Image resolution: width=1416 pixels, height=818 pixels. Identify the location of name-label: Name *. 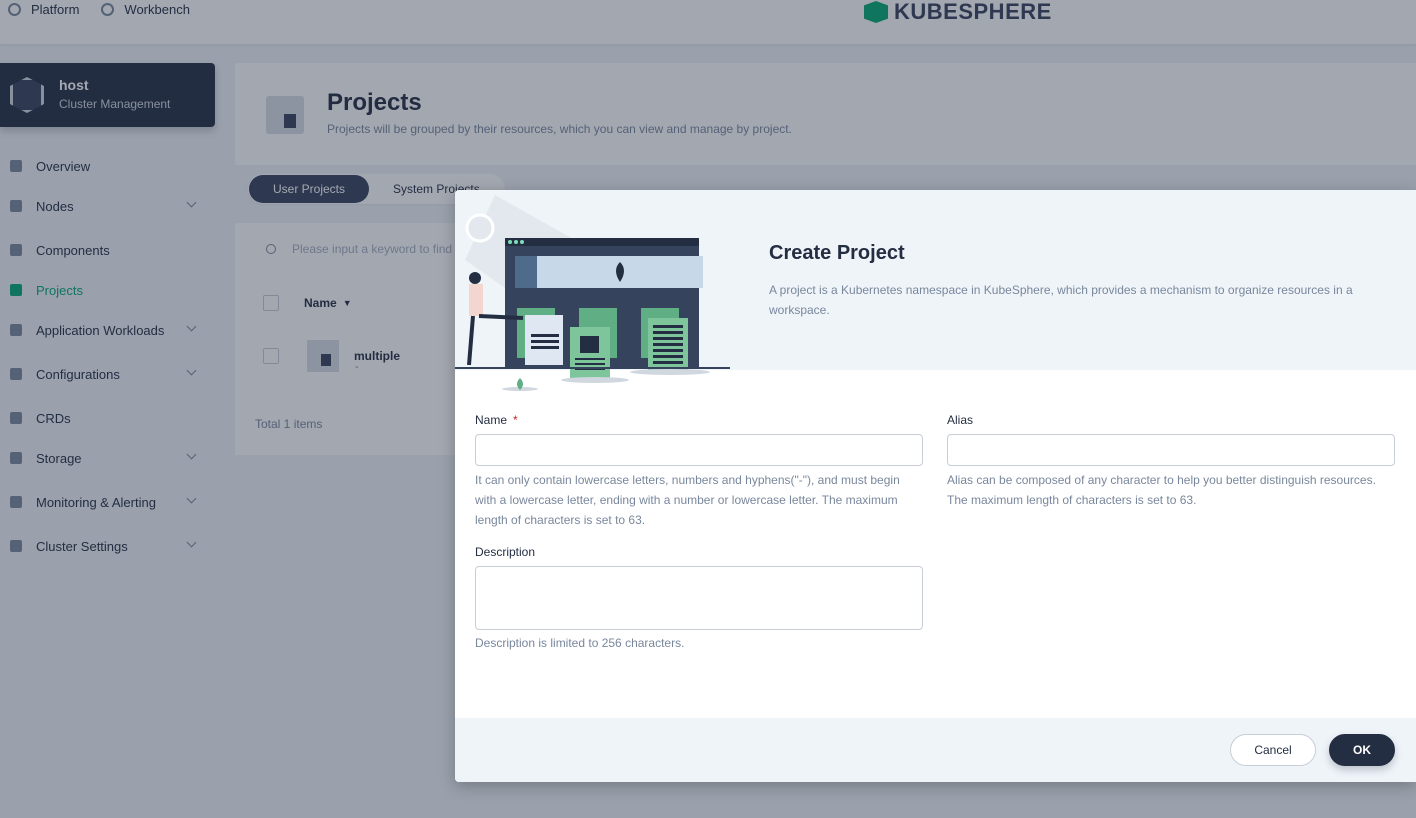
(496, 420).